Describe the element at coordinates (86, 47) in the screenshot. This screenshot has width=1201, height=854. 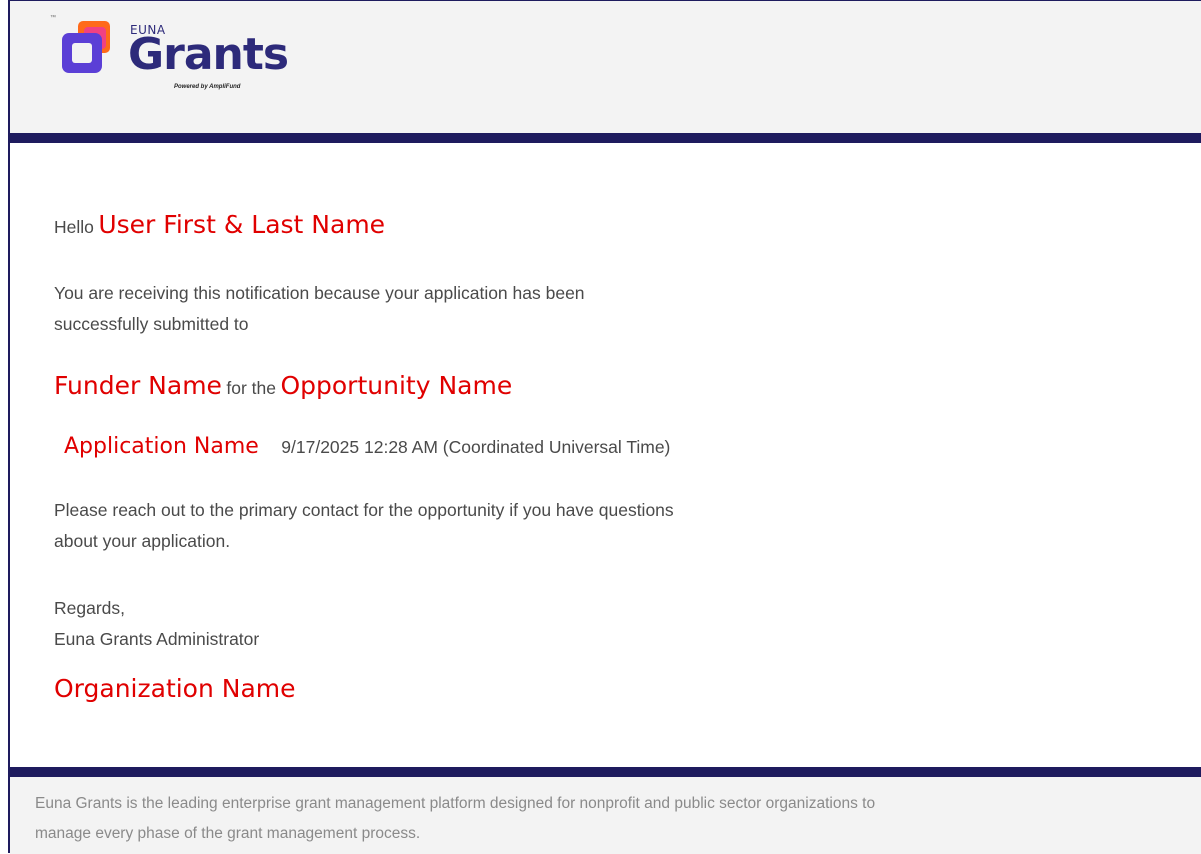
I see `euna-logo-icon` at that location.